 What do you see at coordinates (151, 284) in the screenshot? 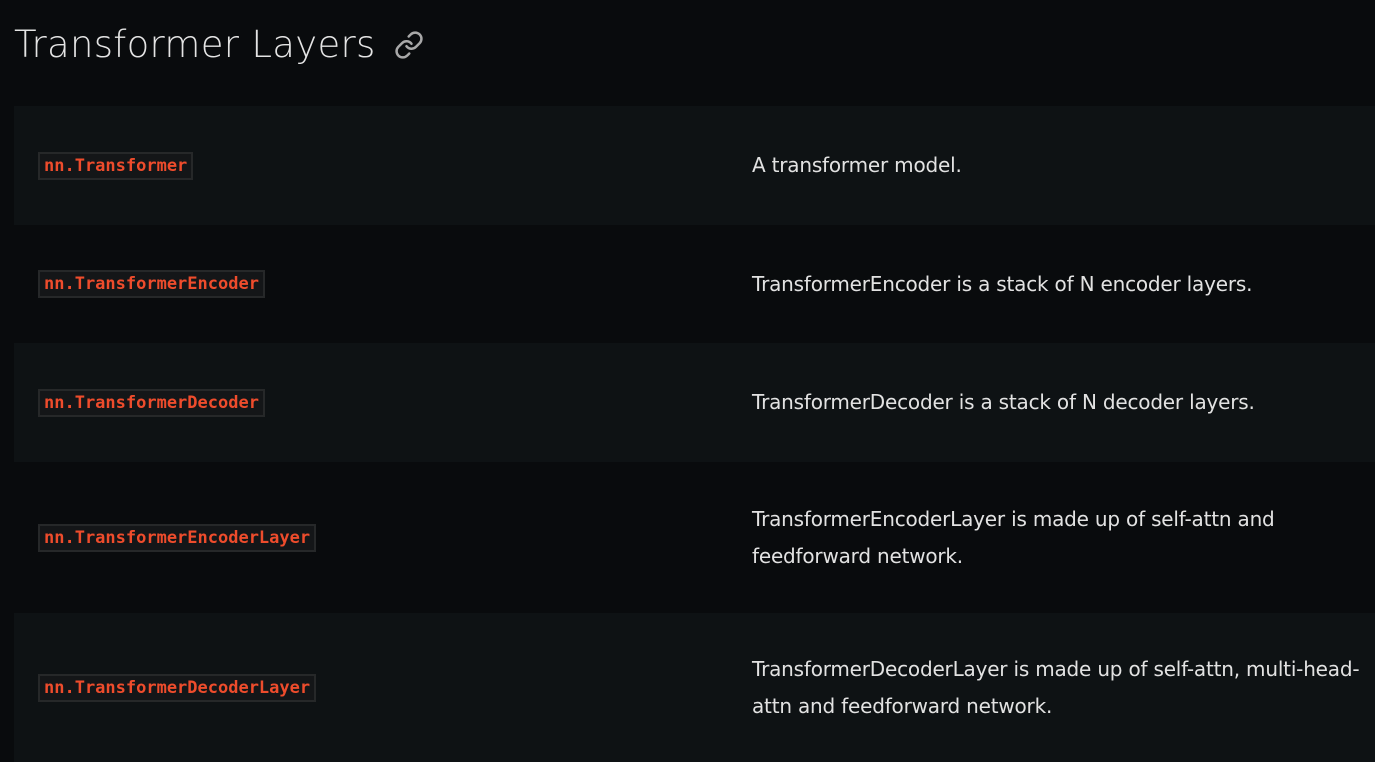
I see `api-link: nn.TransformerEncoder` at bounding box center [151, 284].